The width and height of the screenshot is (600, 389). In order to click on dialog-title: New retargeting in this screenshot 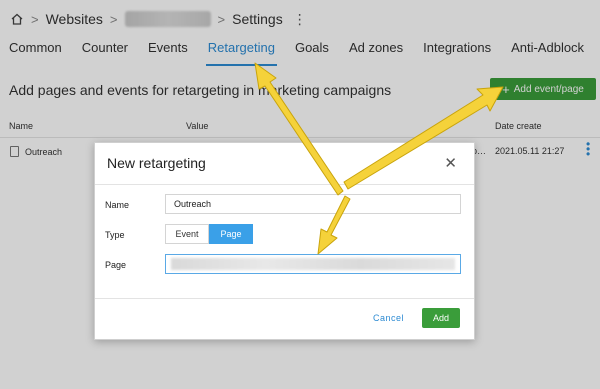, I will do `click(156, 163)`.